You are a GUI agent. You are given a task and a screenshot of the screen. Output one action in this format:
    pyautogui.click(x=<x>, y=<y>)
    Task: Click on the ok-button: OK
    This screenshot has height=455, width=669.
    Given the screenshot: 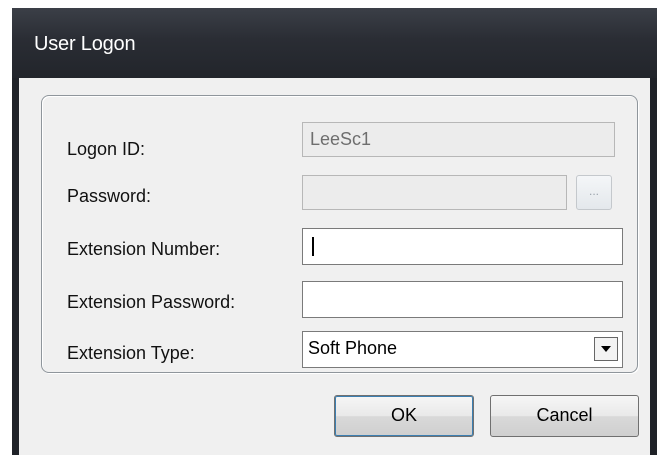 What is the action you would take?
    pyautogui.click(x=404, y=416)
    